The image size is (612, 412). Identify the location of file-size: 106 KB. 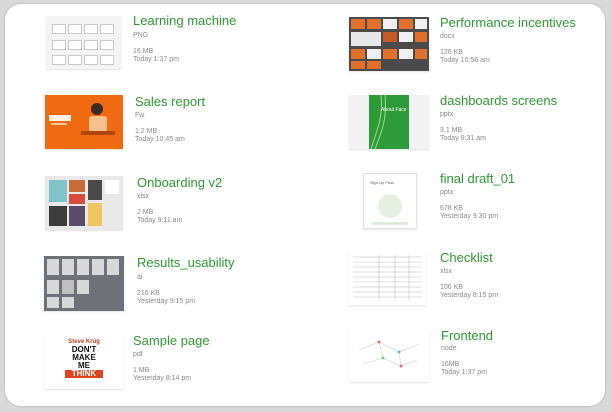
(451, 287).